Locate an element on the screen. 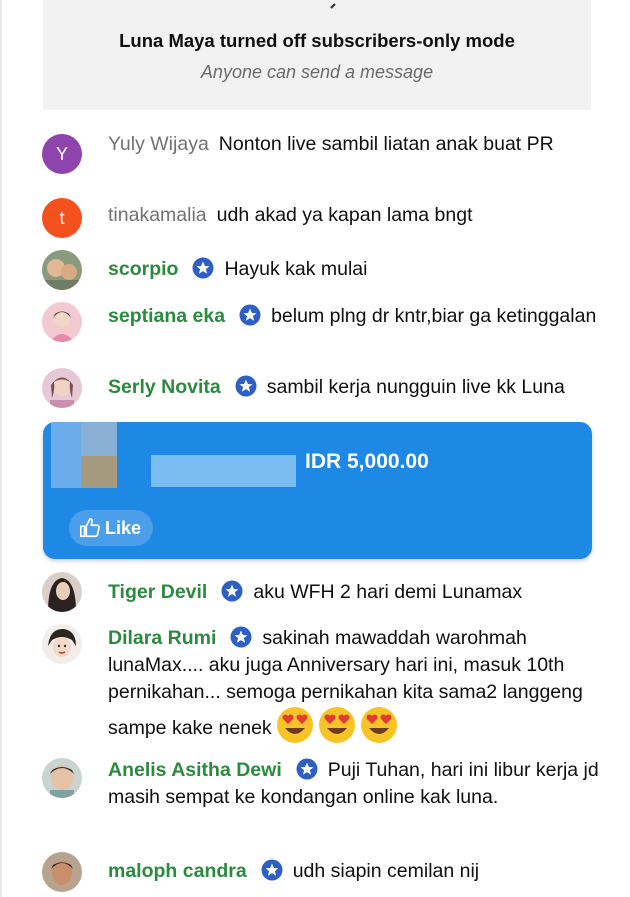 Image resolution: width=630 pixels, height=897 pixels. edit-icon is located at coordinates (333, 6).